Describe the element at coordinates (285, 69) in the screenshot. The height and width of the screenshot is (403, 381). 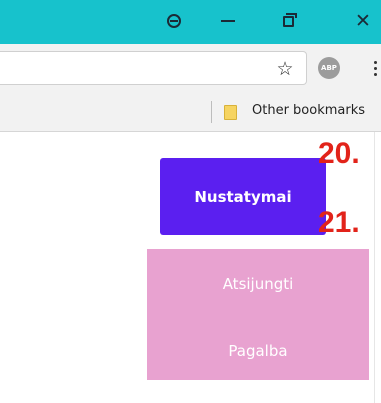
I see `bookmark-star-icon: ☆` at that location.